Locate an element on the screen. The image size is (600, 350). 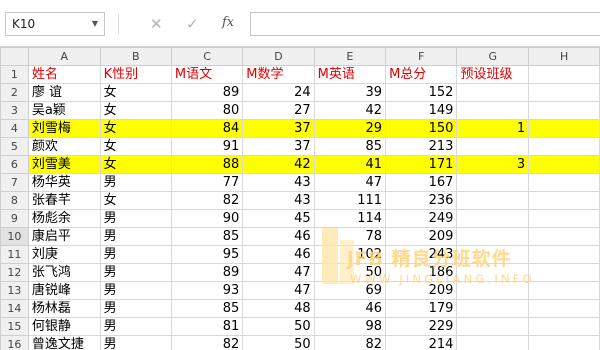
cell-yuwen: 84 is located at coordinates (207, 128).